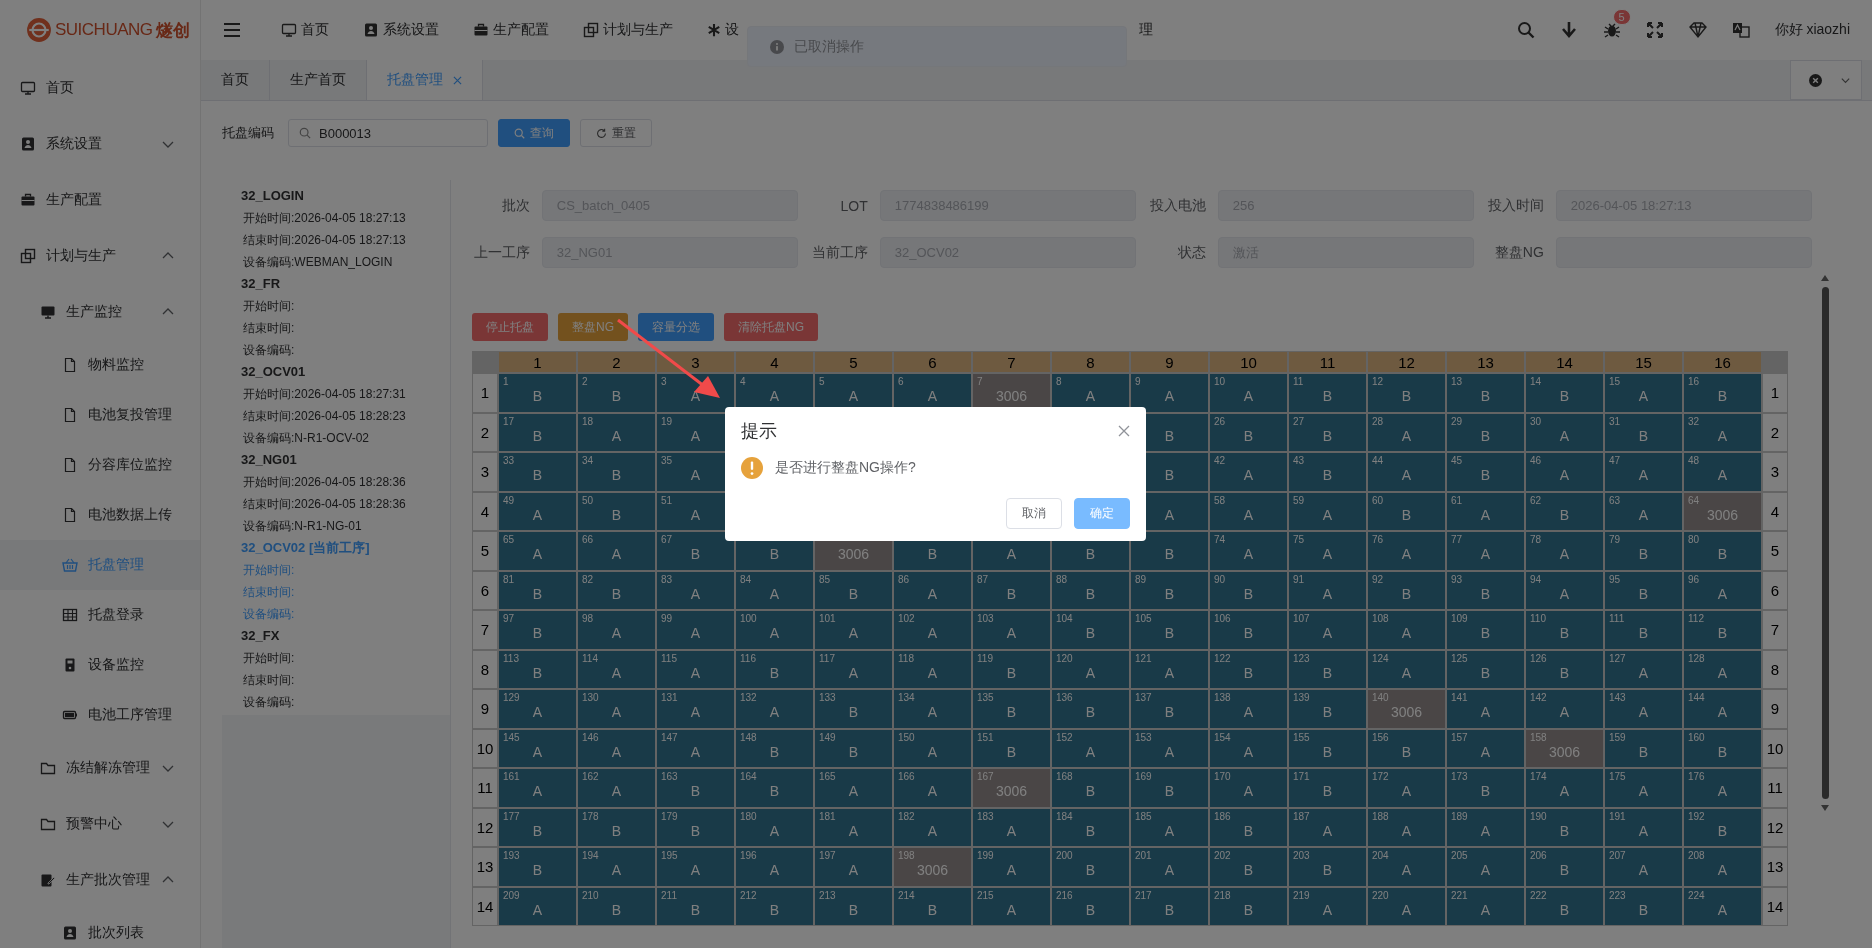 The height and width of the screenshot is (948, 1872). Describe the element at coordinates (774, 709) in the screenshot. I see `tray-cell: 132 A` at that location.